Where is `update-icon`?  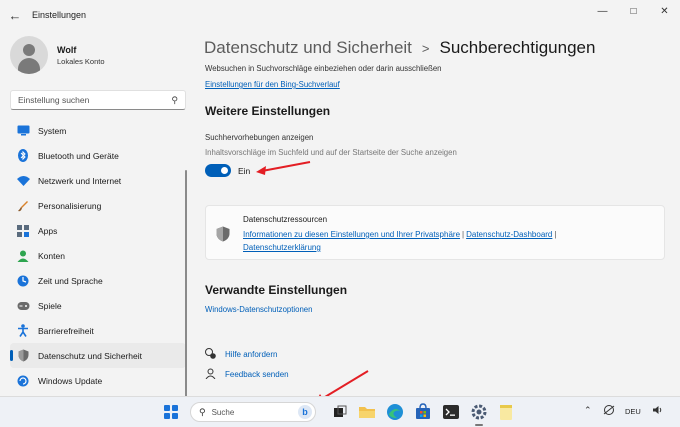 update-icon is located at coordinates (23, 381).